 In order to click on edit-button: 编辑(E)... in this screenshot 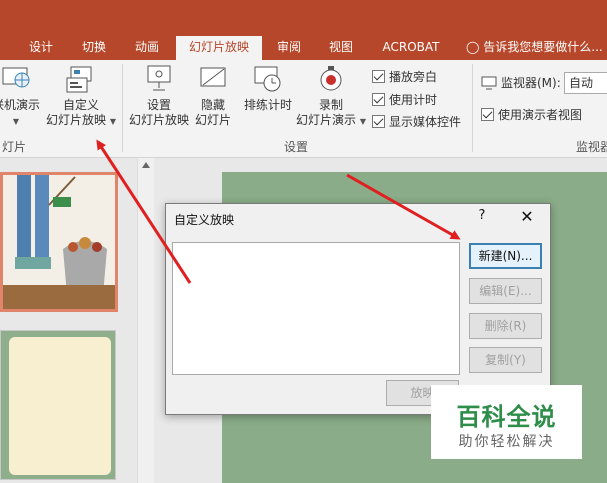, I will do `click(505, 291)`.